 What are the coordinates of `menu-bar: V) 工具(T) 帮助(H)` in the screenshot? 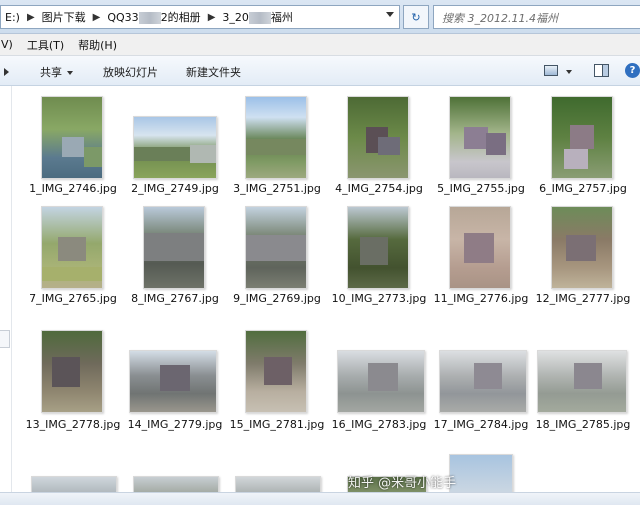 It's located at (320, 45).